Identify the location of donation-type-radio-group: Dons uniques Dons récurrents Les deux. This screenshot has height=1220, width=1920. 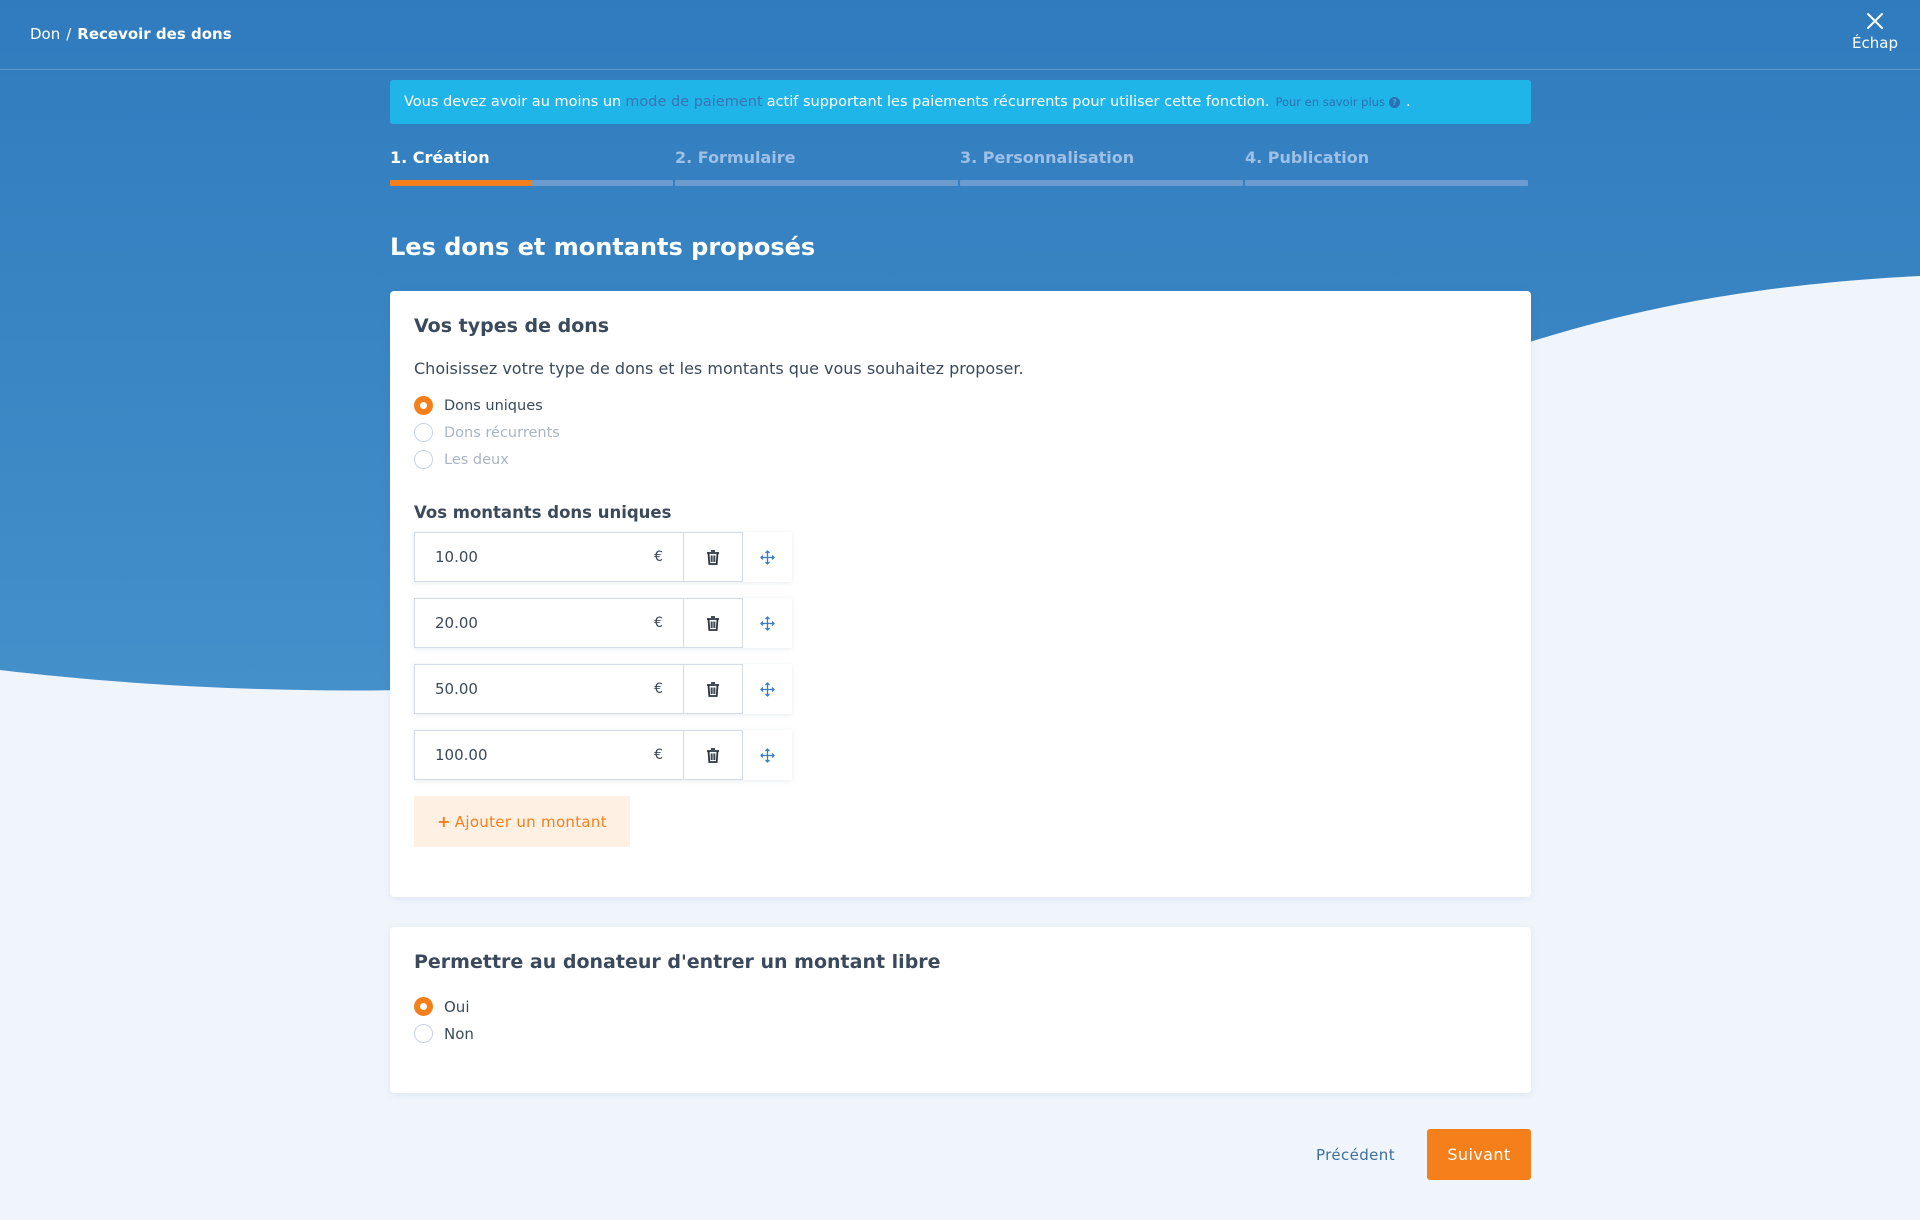
(960, 432).